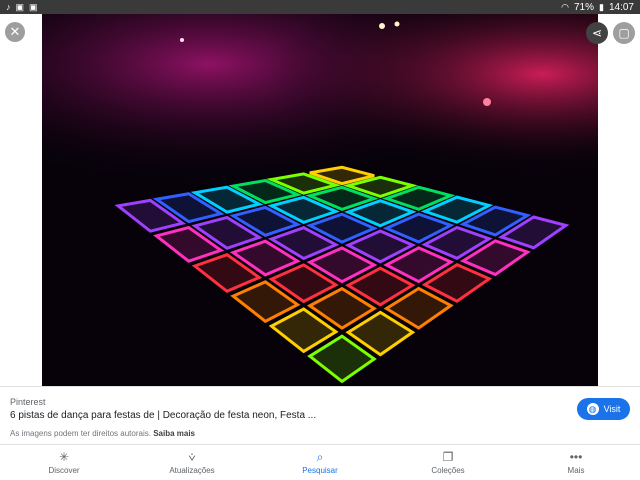 This screenshot has height=480, width=640. I want to click on nav-label: Mais, so click(576, 470).